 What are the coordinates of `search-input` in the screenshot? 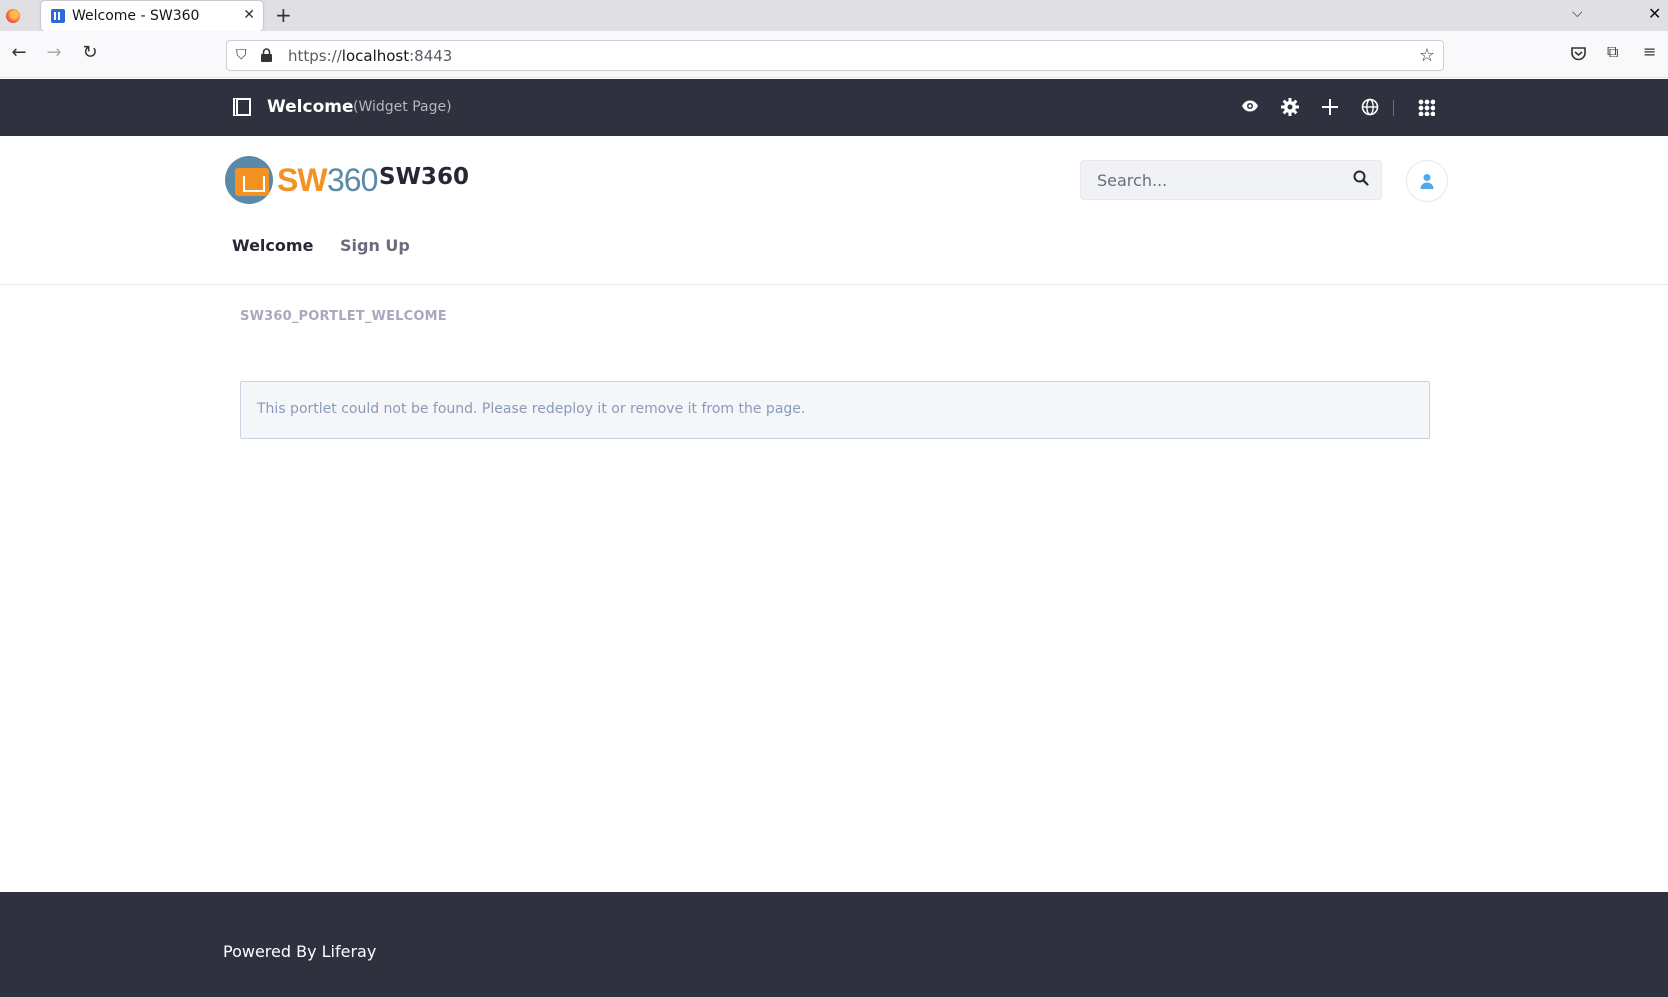 It's located at (1217, 180).